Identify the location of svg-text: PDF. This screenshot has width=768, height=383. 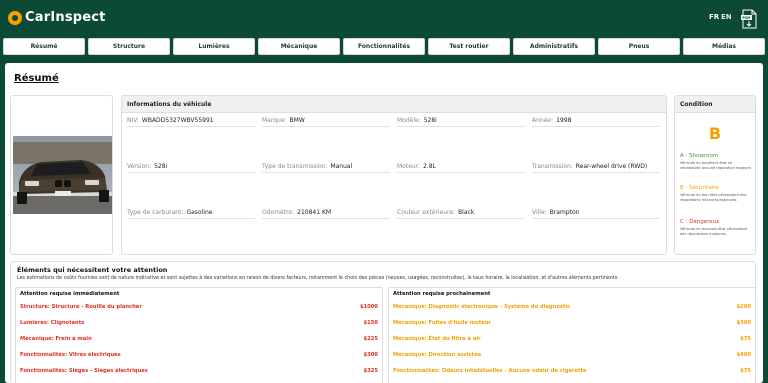
(746, 17).